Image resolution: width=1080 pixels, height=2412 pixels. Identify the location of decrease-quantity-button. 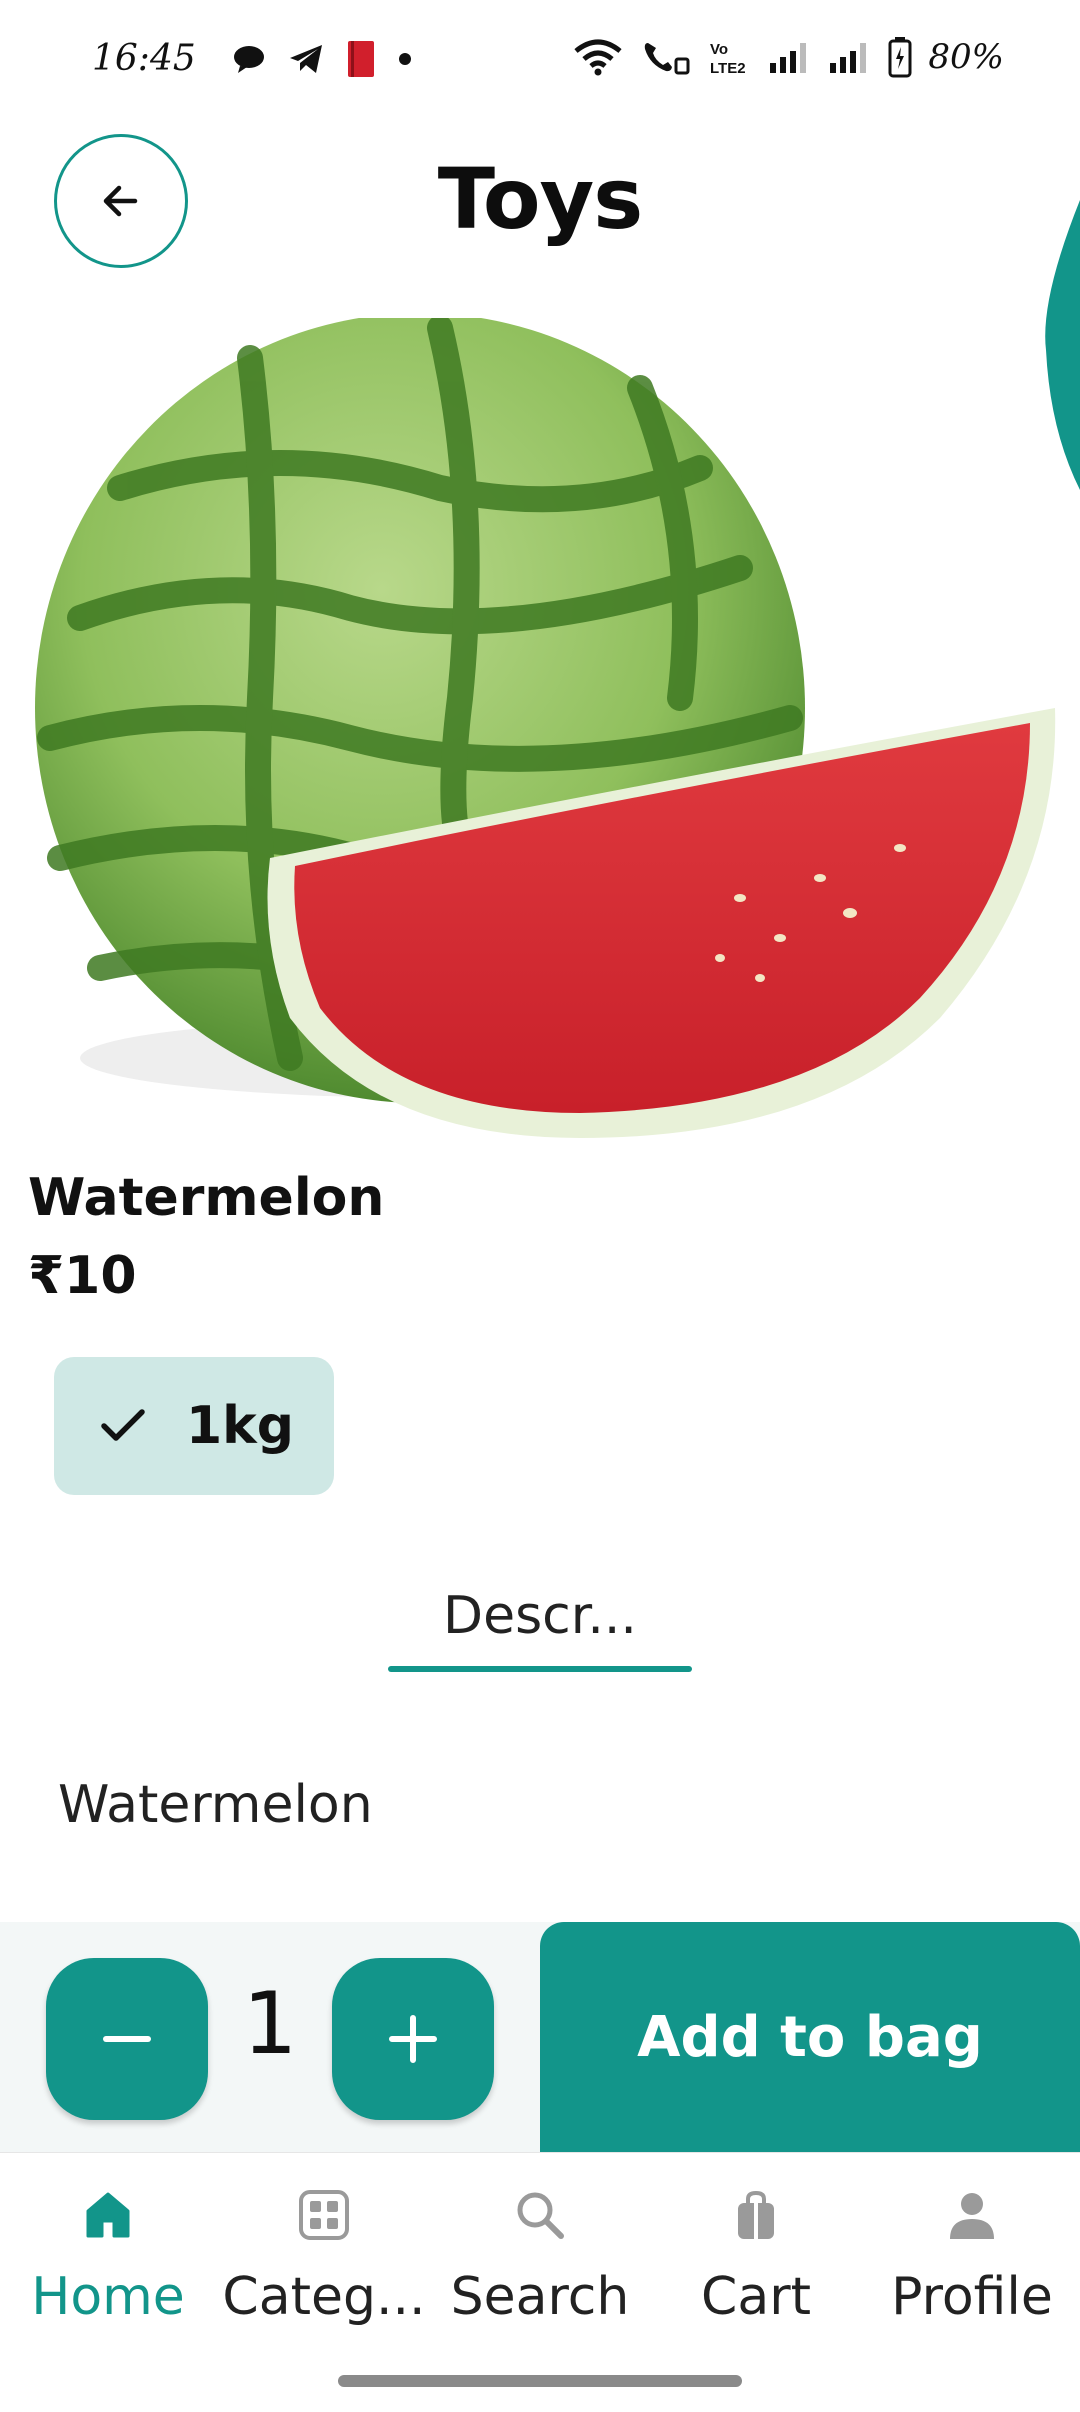
(127, 2039).